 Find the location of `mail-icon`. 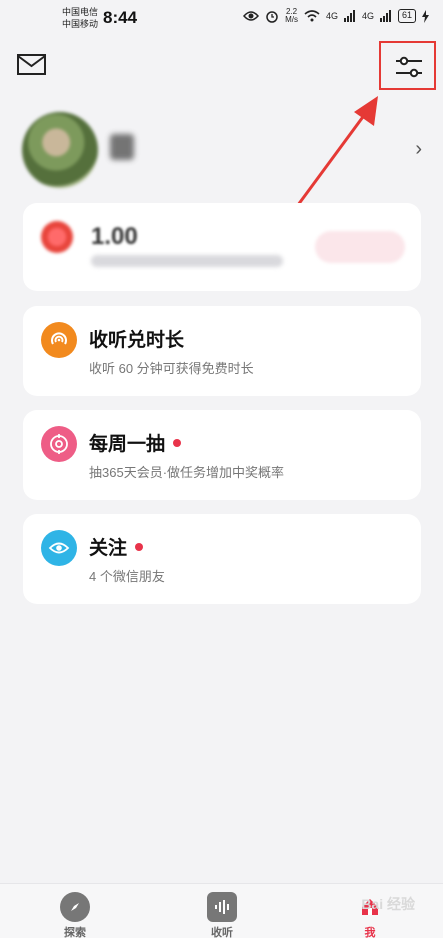

mail-icon is located at coordinates (31, 64).